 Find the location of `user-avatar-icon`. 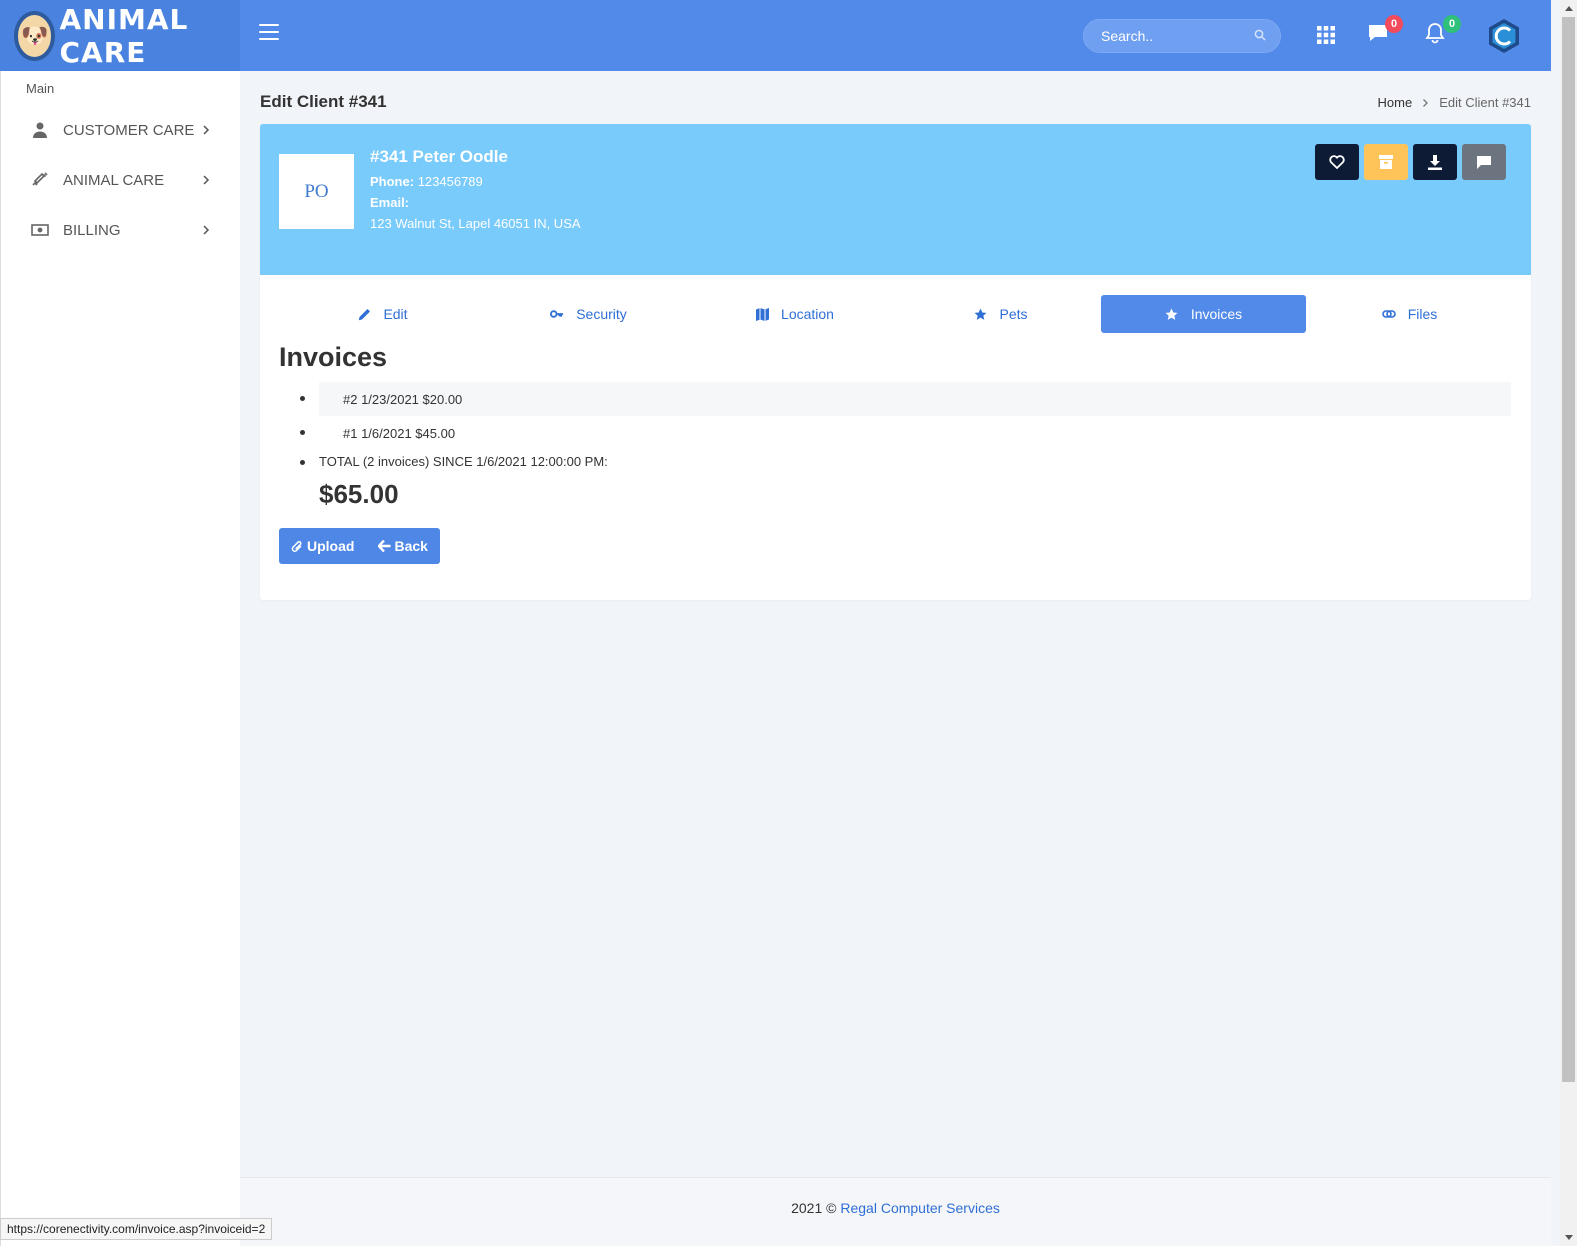

user-avatar-icon is located at coordinates (1504, 36).